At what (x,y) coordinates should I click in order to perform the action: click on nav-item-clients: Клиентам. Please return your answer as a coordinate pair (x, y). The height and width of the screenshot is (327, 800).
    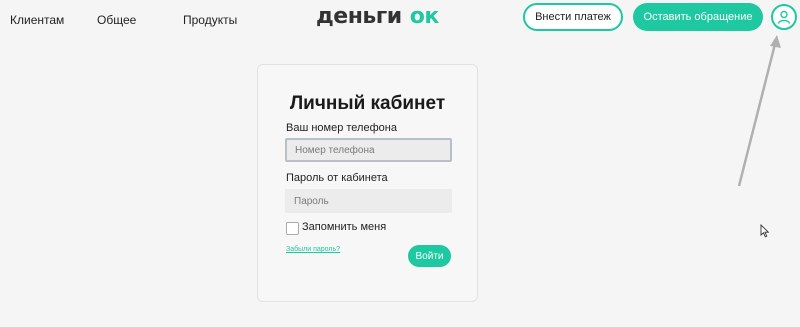
    Looking at the image, I should click on (37, 20).